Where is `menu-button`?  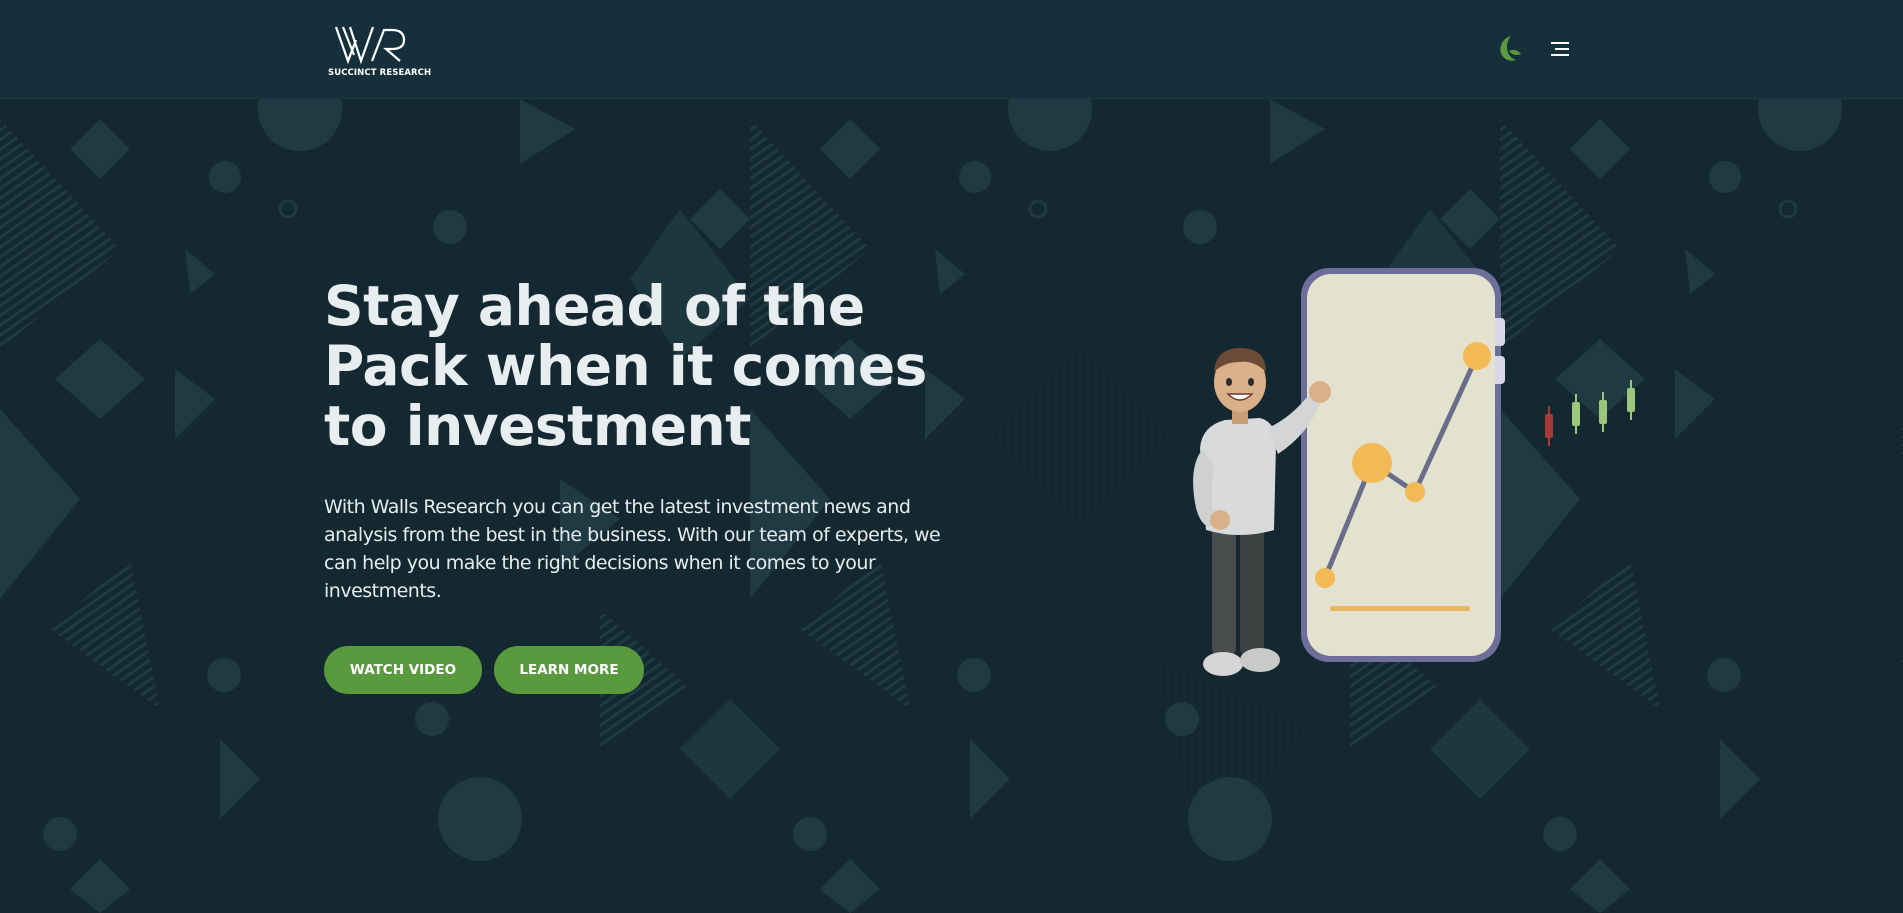 menu-button is located at coordinates (1560, 49).